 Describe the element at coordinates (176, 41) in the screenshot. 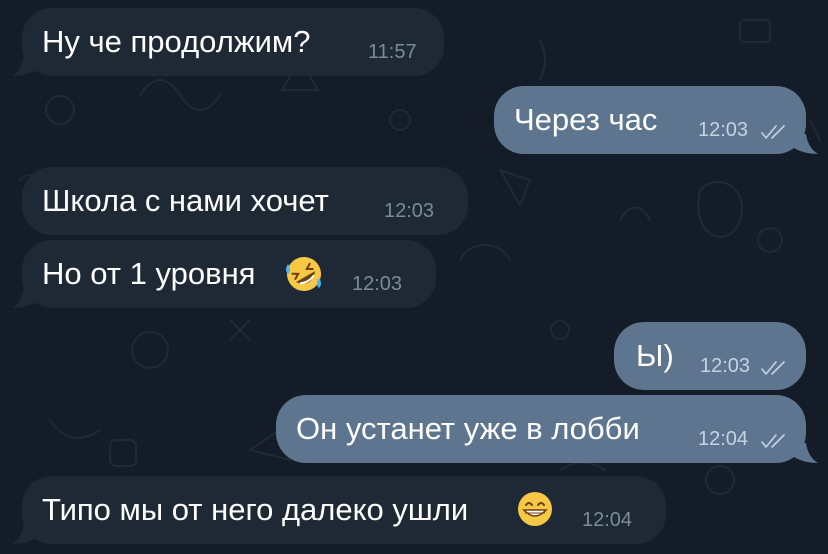

I see `message-text: Ну че продолжим?` at that location.